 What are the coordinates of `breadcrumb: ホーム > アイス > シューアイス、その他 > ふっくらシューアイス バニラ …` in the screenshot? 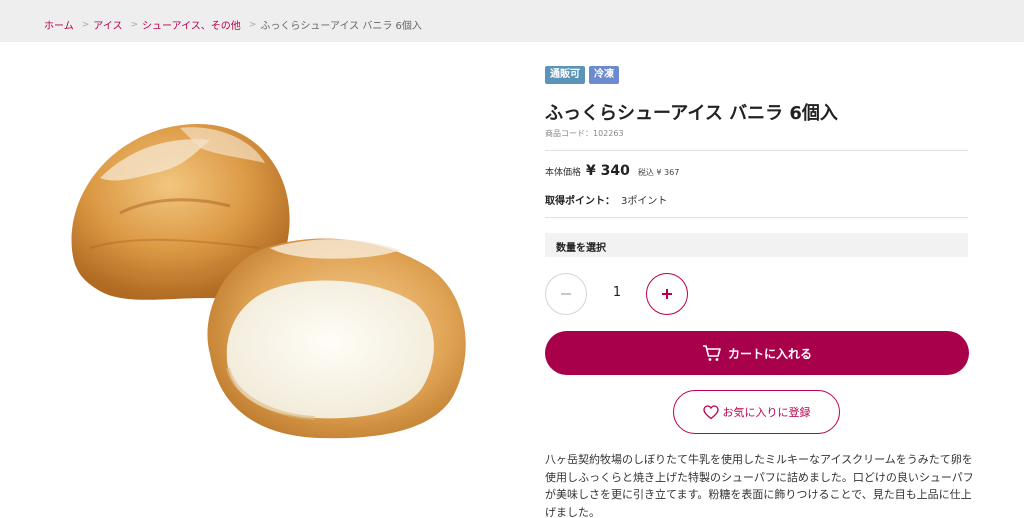 It's located at (233, 25).